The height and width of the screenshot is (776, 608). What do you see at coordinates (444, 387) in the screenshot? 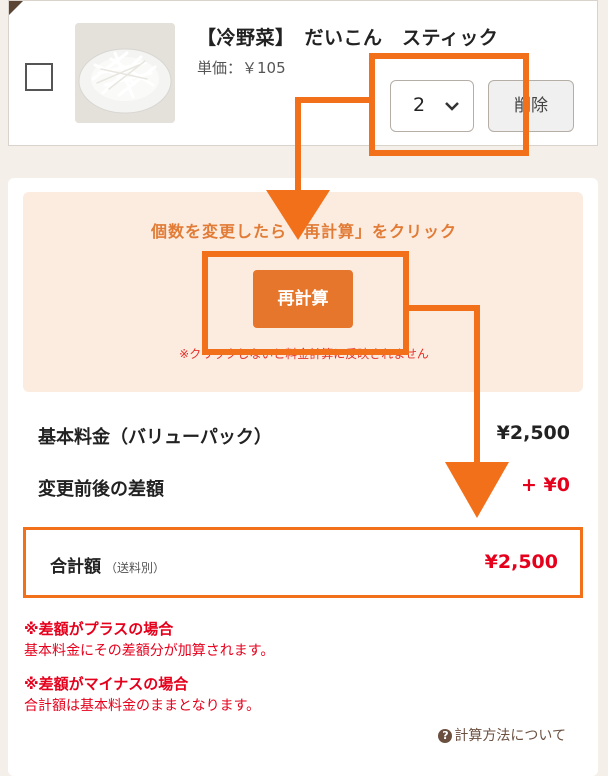
I see `arrow-line-recalc-to-total` at bounding box center [444, 387].